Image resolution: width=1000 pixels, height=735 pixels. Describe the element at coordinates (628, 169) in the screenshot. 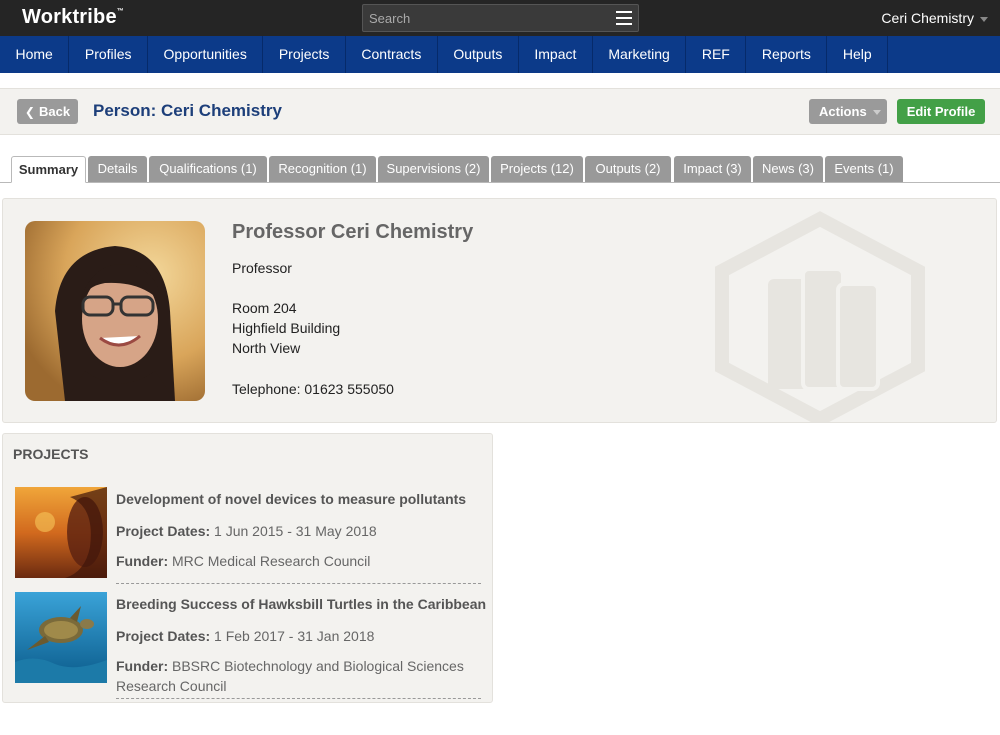

I see `tab-outputs: Outputs (2)` at that location.